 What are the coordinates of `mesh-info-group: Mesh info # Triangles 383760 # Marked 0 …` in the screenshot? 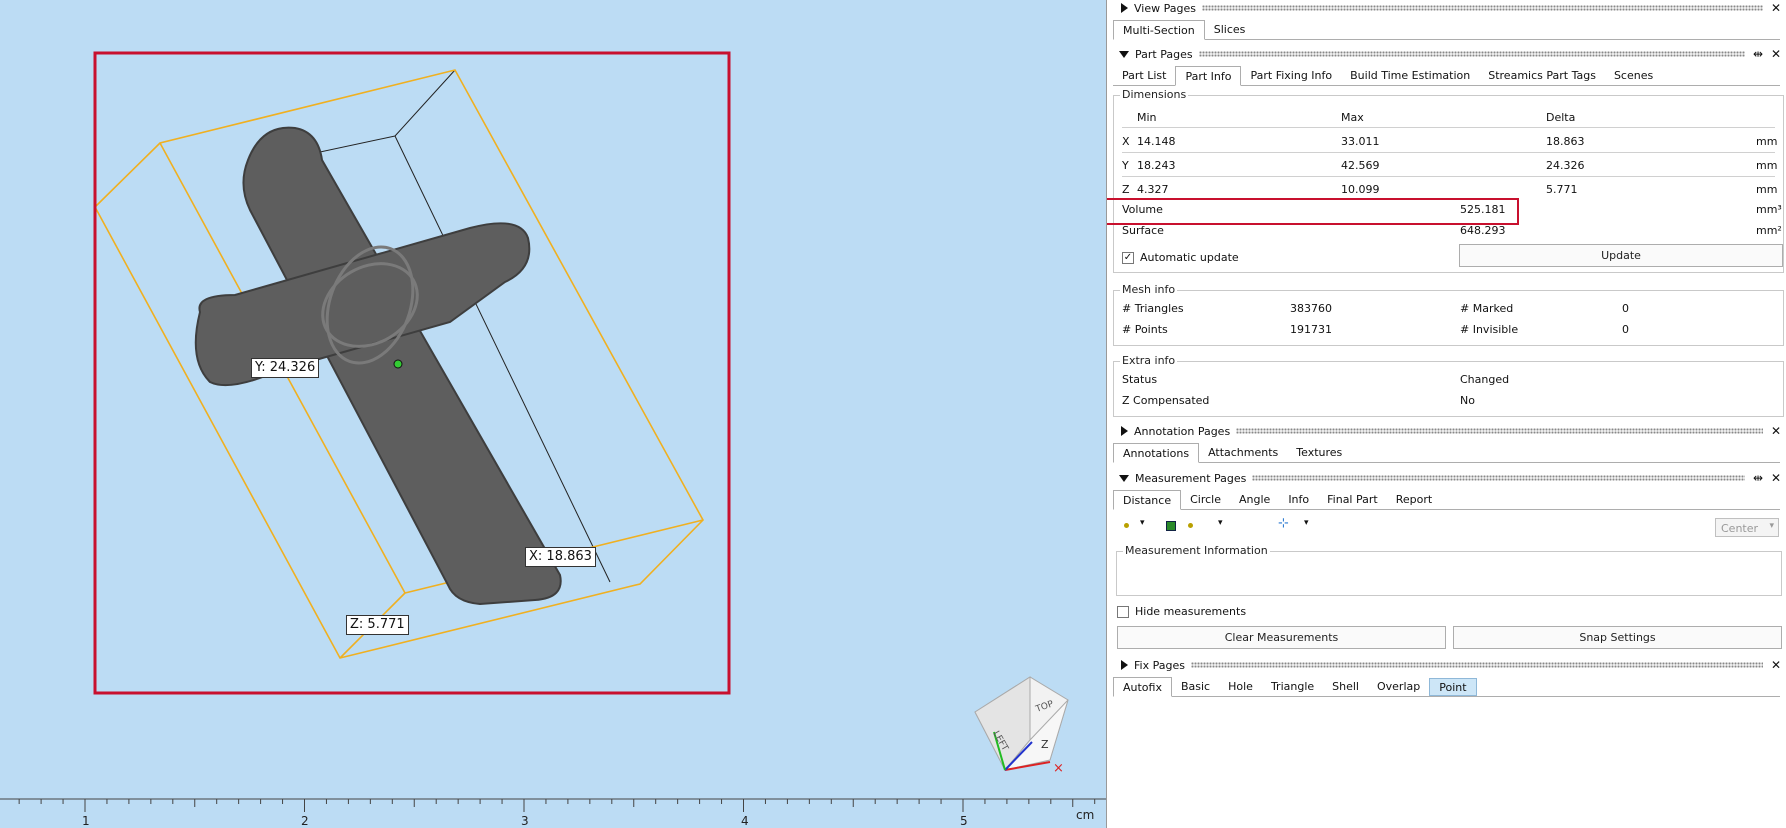 It's located at (1448, 314).